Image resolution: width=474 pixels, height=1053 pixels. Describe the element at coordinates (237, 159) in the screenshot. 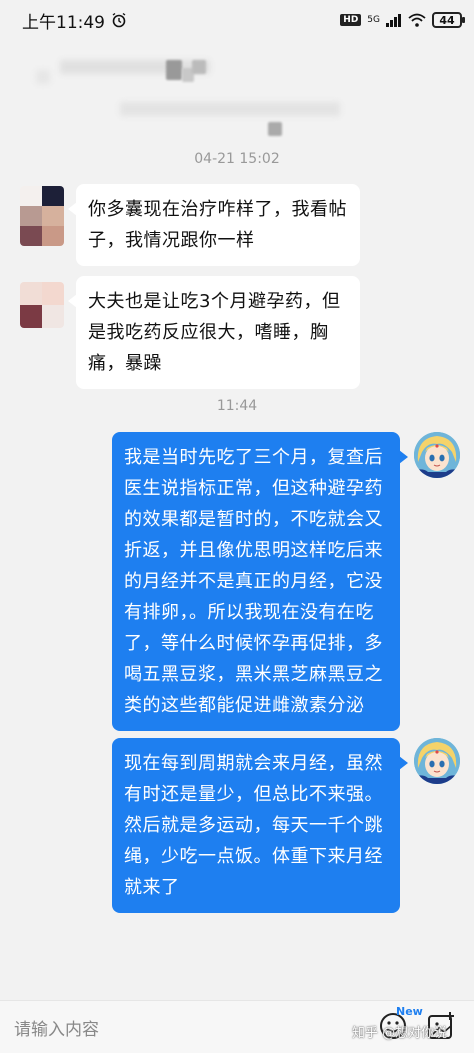

I see `message-timestamp: 04-21 15:02` at that location.